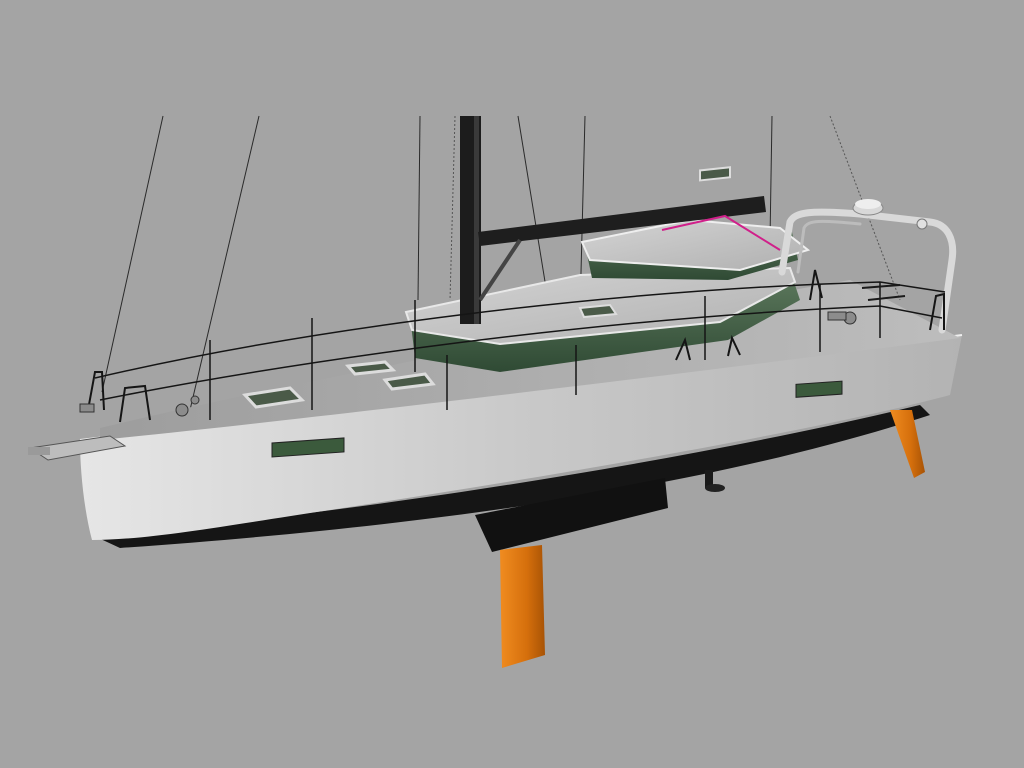 The height and width of the screenshot is (768, 1024). What do you see at coordinates (470, 220) in the screenshot?
I see `mast` at bounding box center [470, 220].